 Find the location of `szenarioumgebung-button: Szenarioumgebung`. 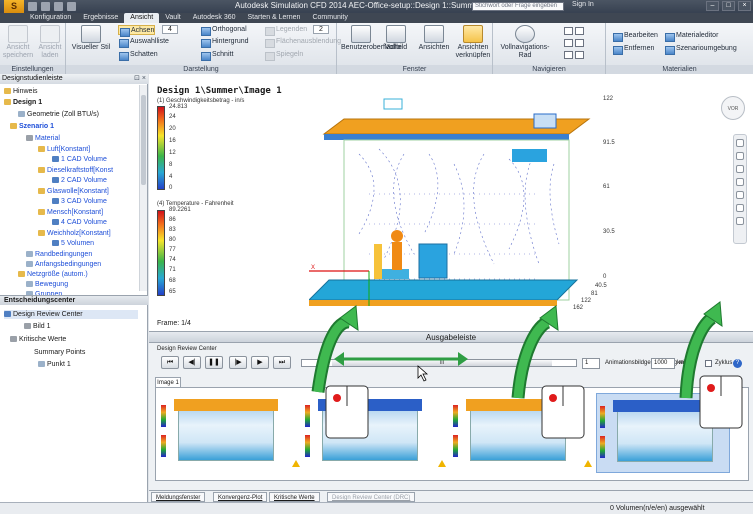

szenarioumgebung-button: Szenarioumgebung is located at coordinates (700, 49).